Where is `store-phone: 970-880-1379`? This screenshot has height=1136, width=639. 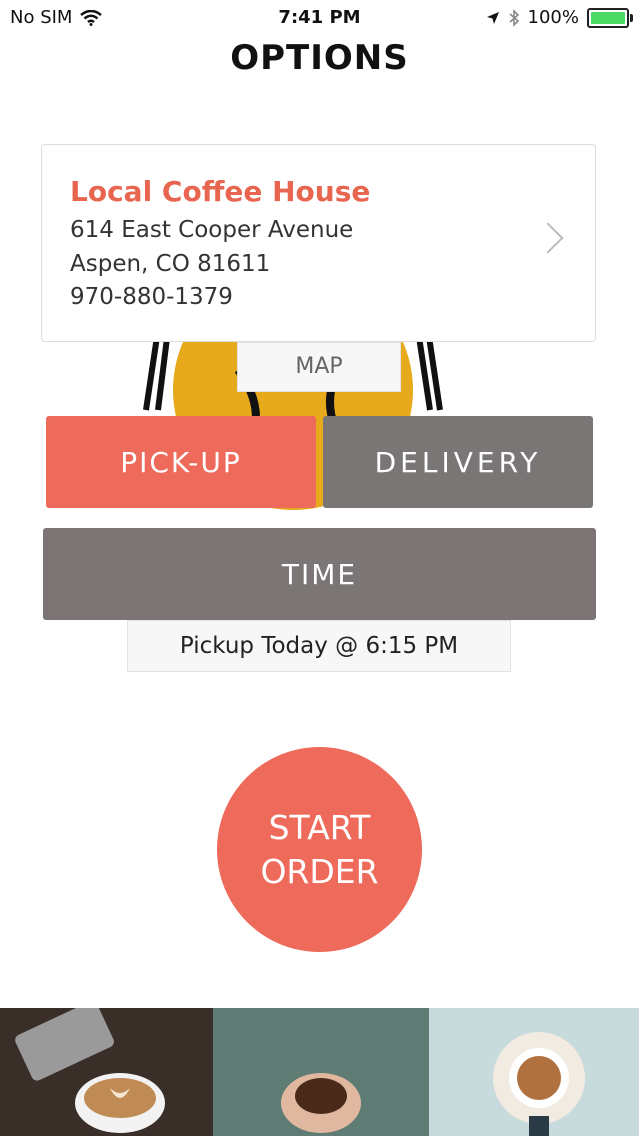
store-phone: 970-880-1379 is located at coordinates (151, 297).